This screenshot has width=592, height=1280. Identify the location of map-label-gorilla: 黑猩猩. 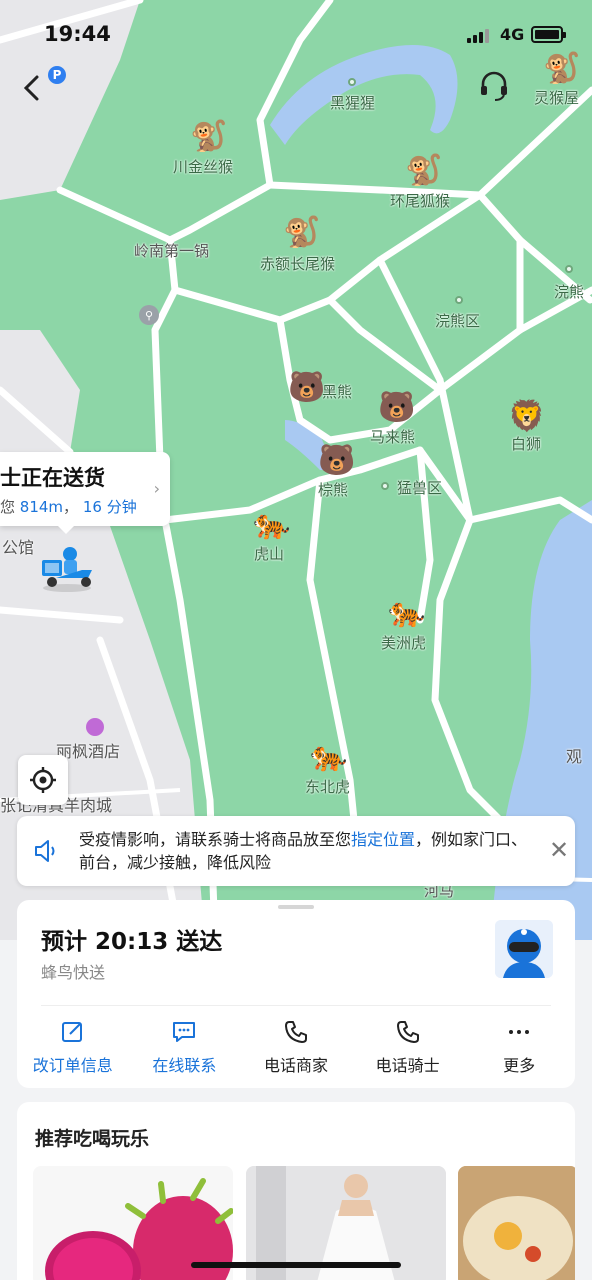
(352, 102).